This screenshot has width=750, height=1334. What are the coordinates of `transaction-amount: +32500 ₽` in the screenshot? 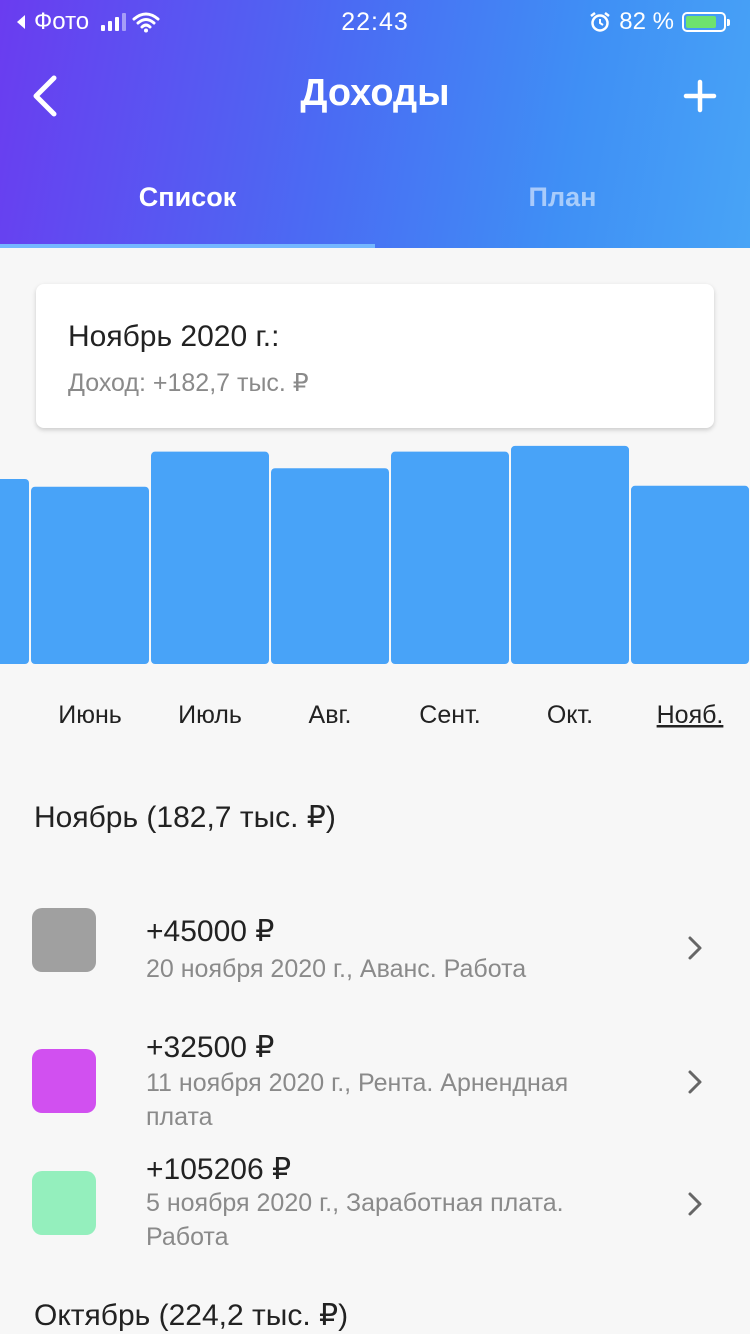 It's located at (210, 1047).